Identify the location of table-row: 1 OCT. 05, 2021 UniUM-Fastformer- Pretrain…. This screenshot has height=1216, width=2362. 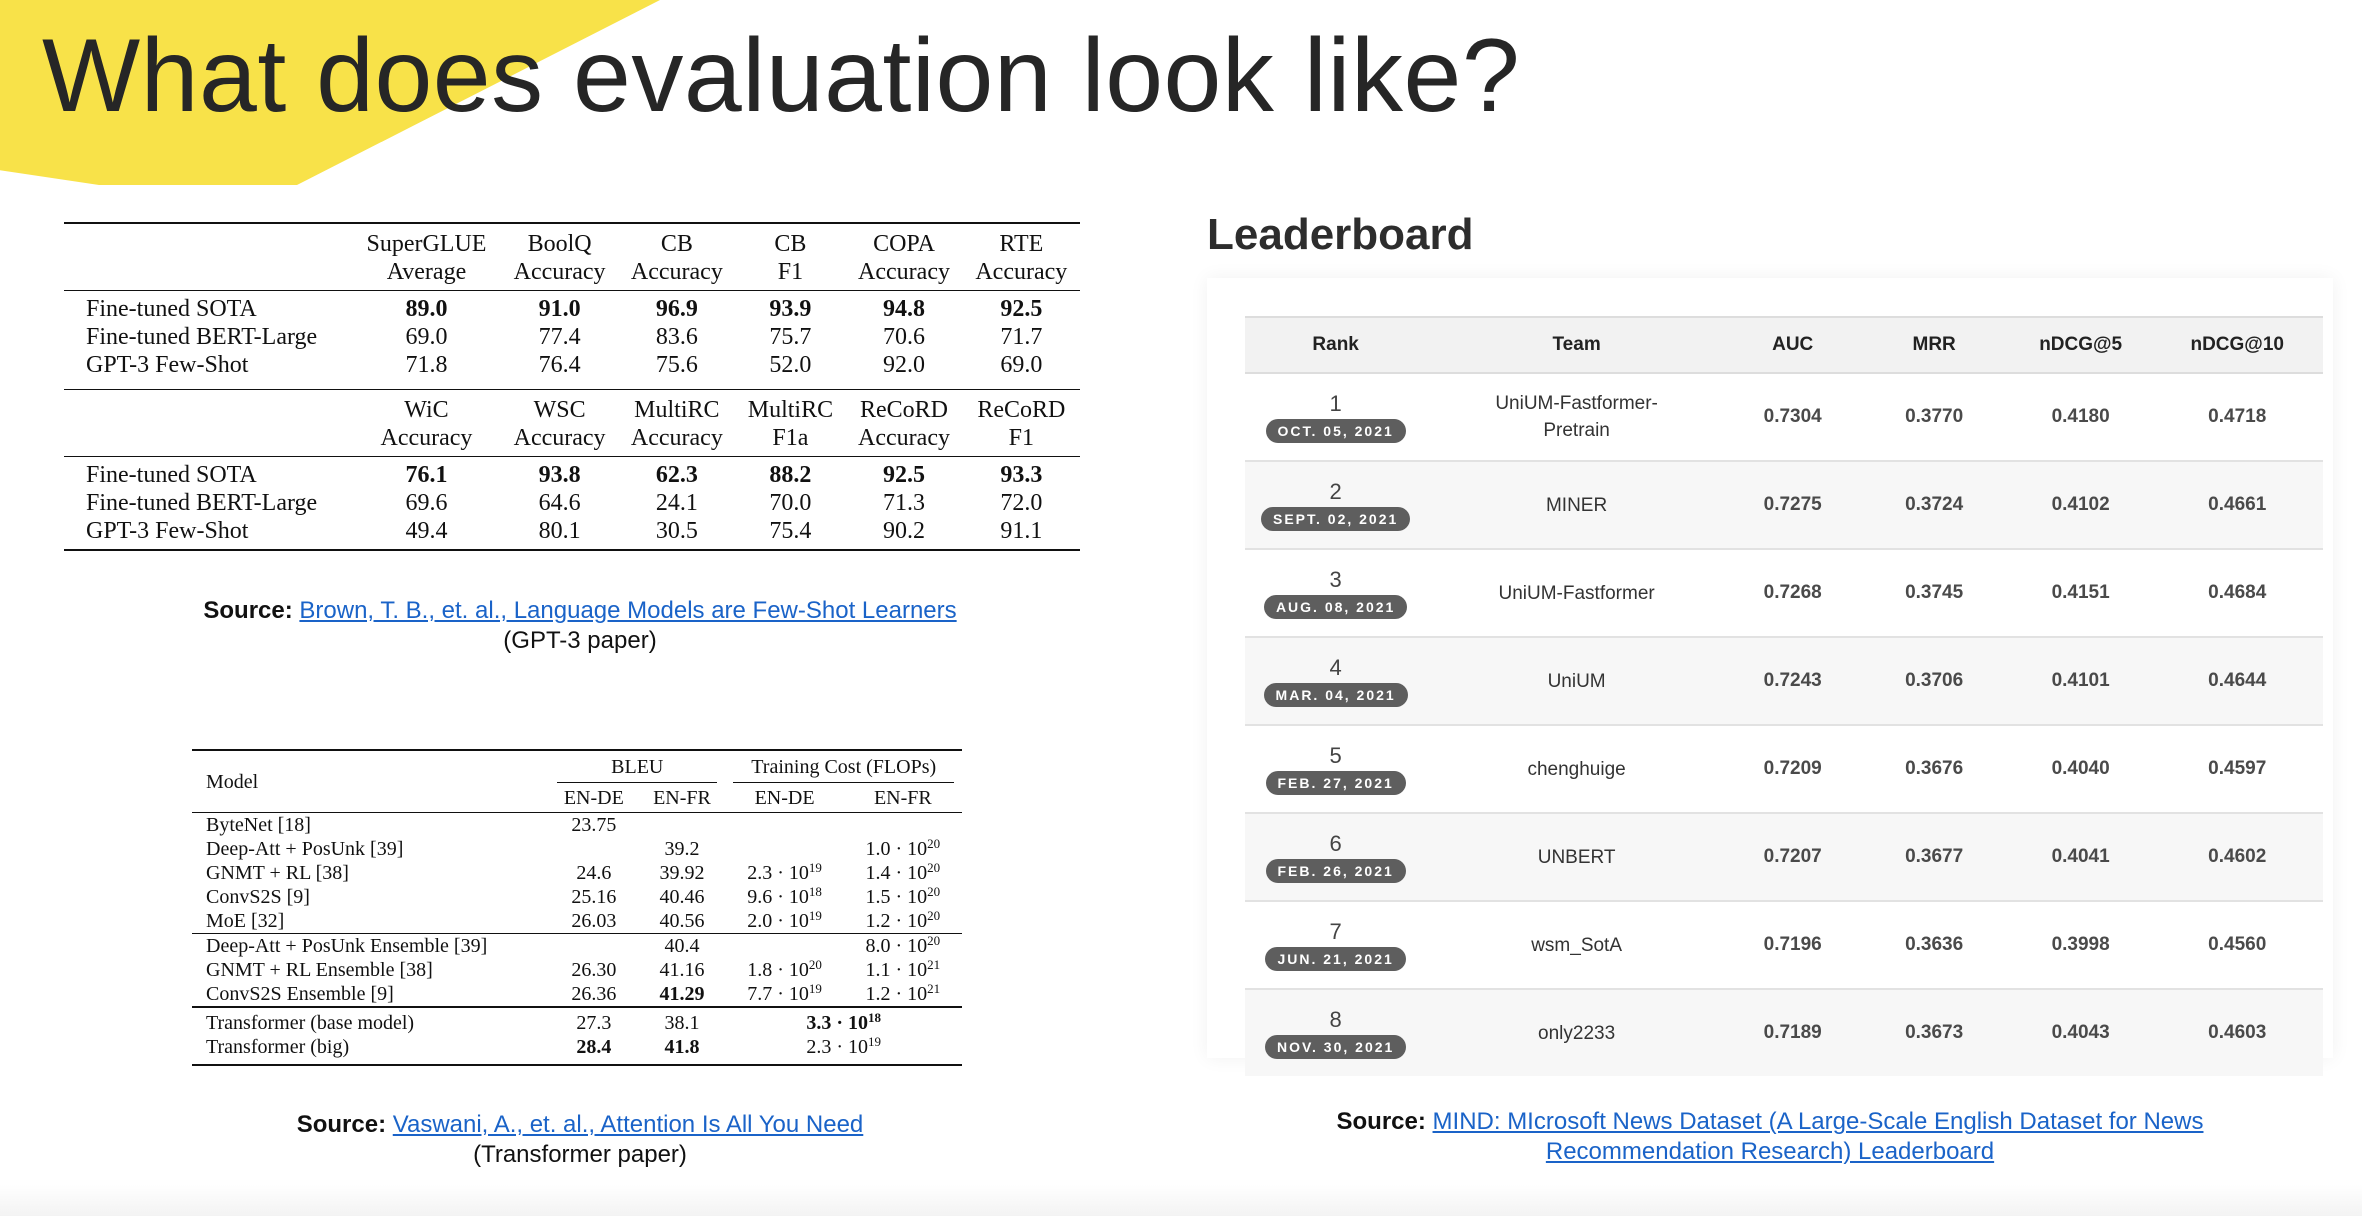
(1784, 417).